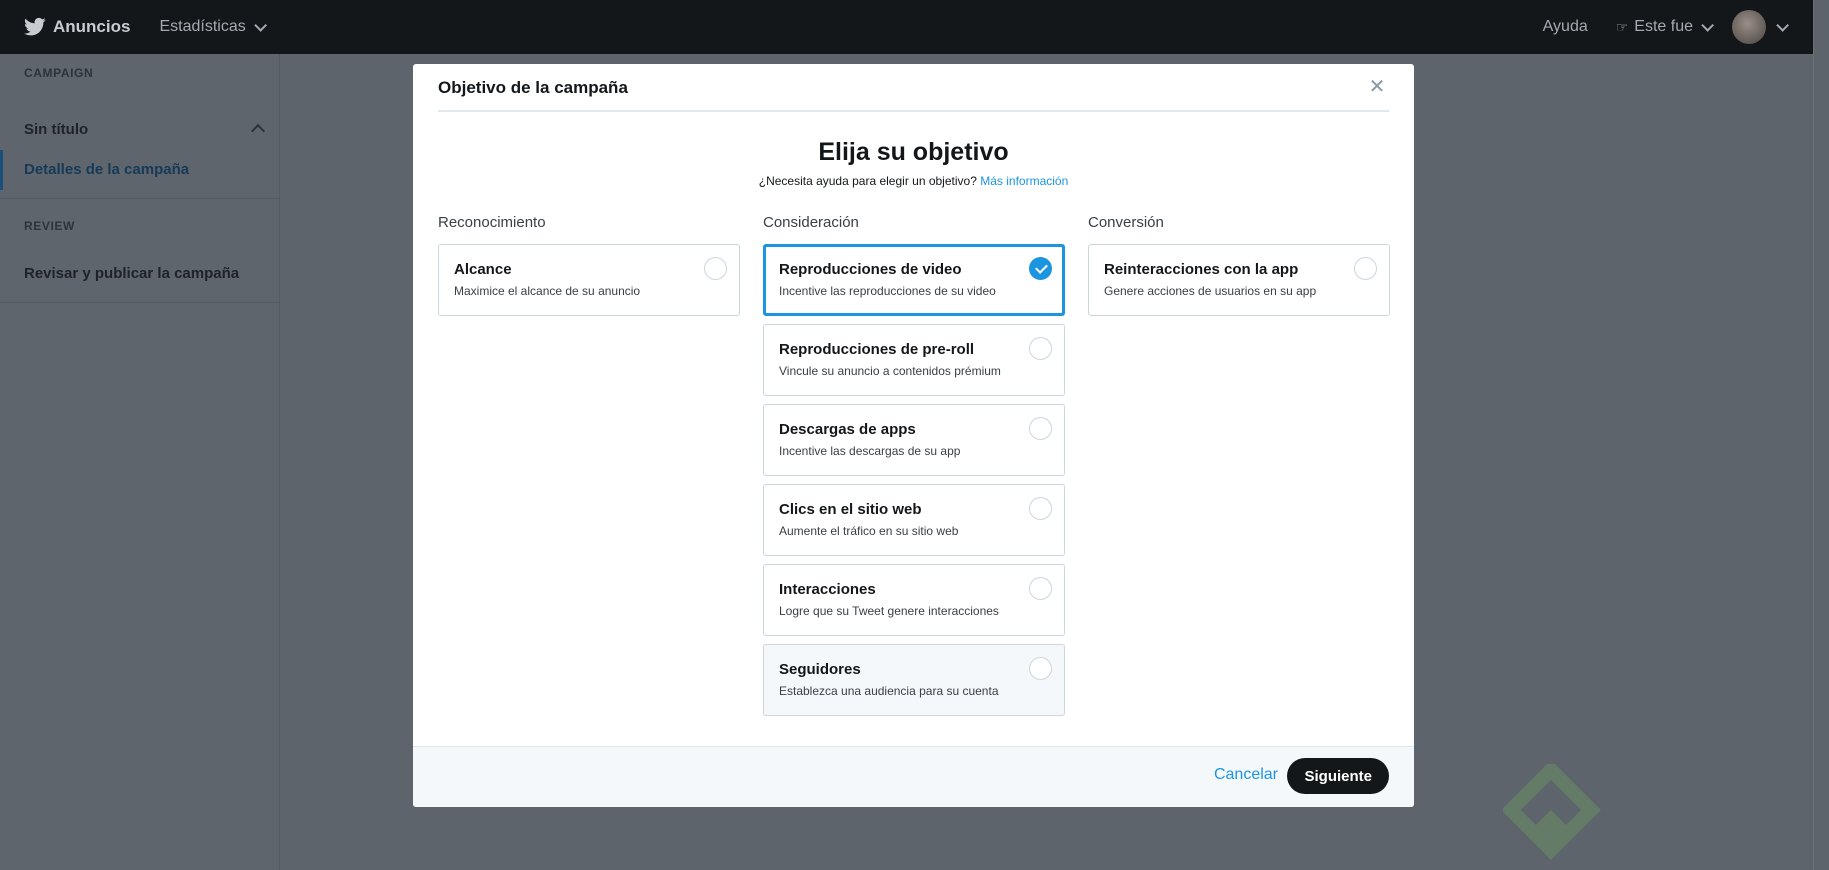 The width and height of the screenshot is (1829, 870). I want to click on sidebar-campaign-name: Sin título, so click(56, 129).